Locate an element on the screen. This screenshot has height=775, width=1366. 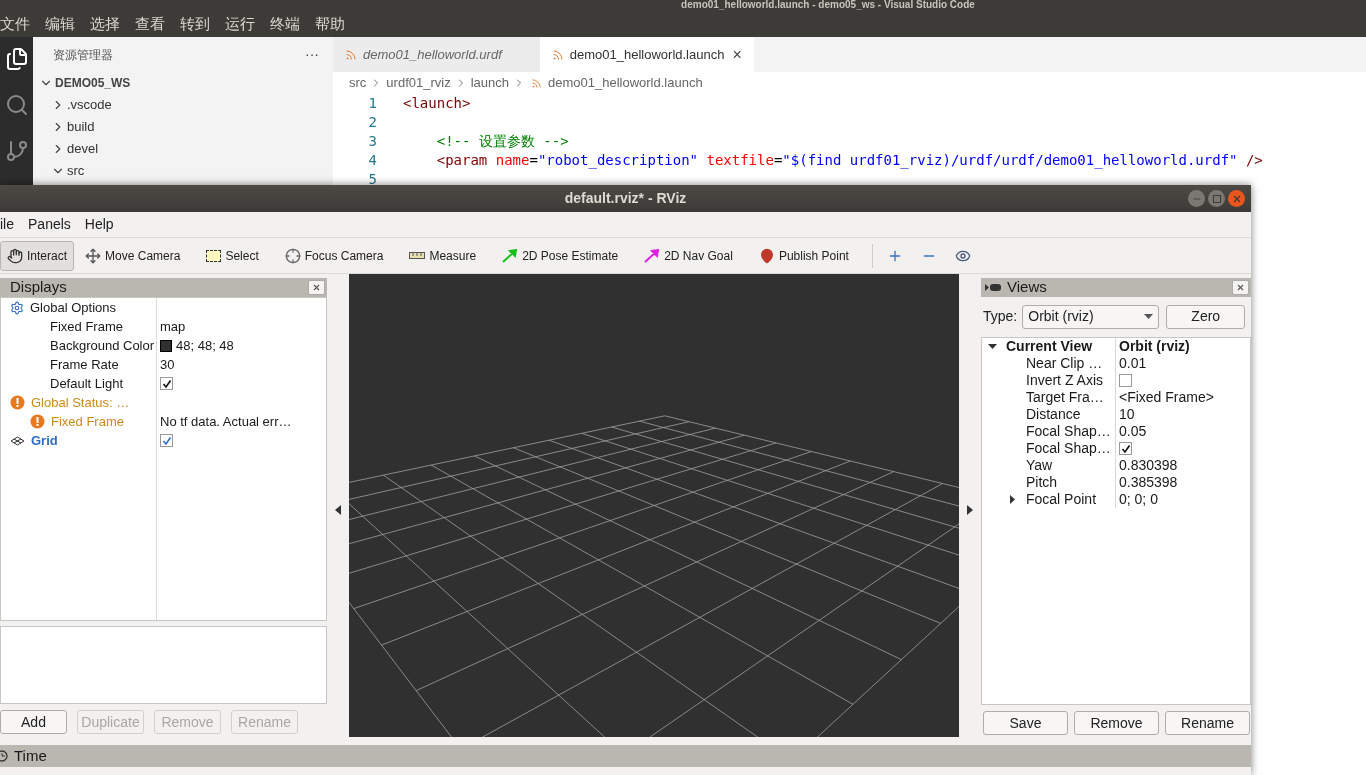
line-number: 5 is located at coordinates (372, 179).